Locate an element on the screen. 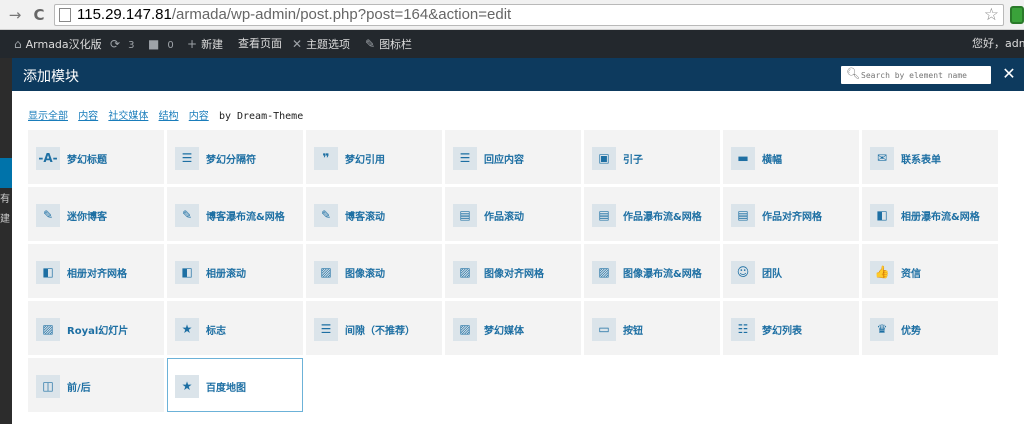 The image size is (1024, 424). filter-show-all: 显示全部 is located at coordinates (48, 116).